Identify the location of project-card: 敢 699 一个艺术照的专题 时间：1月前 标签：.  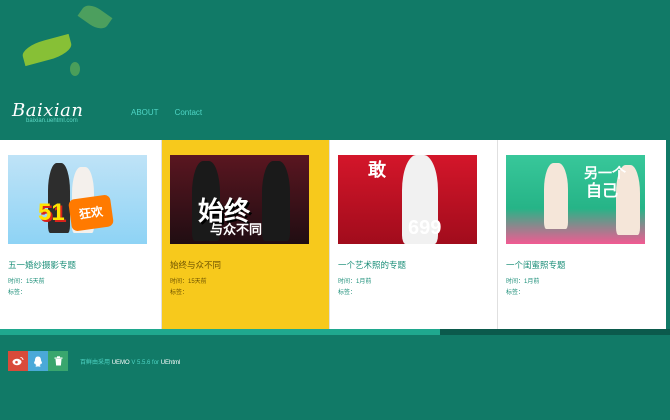
(414, 234).